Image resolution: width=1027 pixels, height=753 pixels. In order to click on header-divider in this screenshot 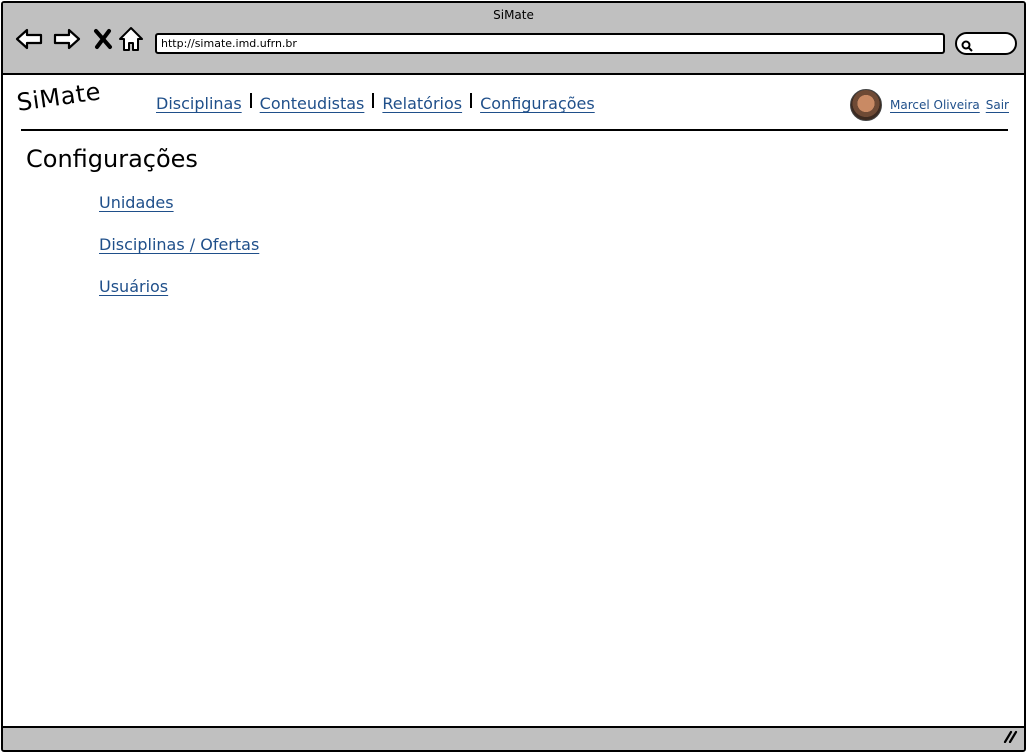, I will do `click(514, 130)`.